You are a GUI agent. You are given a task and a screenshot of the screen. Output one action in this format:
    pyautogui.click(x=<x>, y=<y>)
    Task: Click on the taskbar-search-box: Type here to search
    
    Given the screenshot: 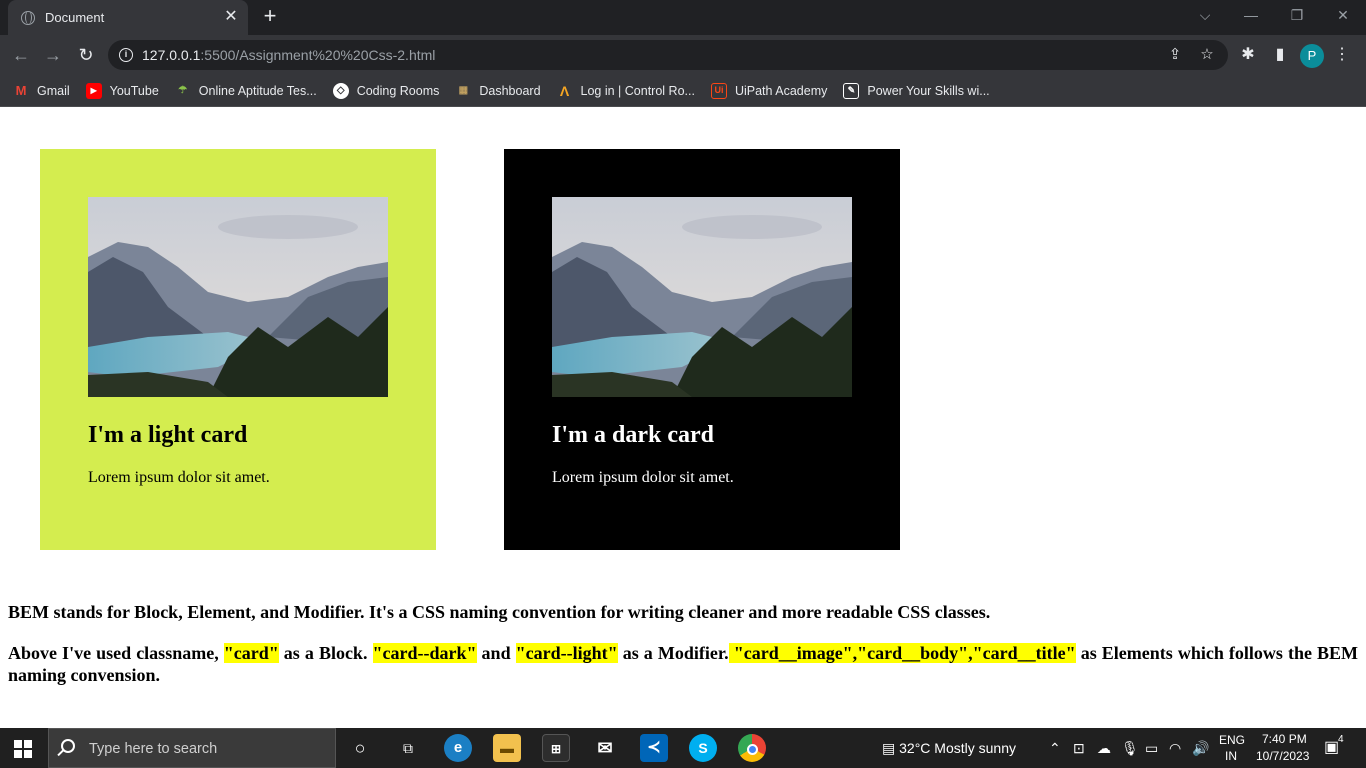 What is the action you would take?
    pyautogui.click(x=192, y=748)
    